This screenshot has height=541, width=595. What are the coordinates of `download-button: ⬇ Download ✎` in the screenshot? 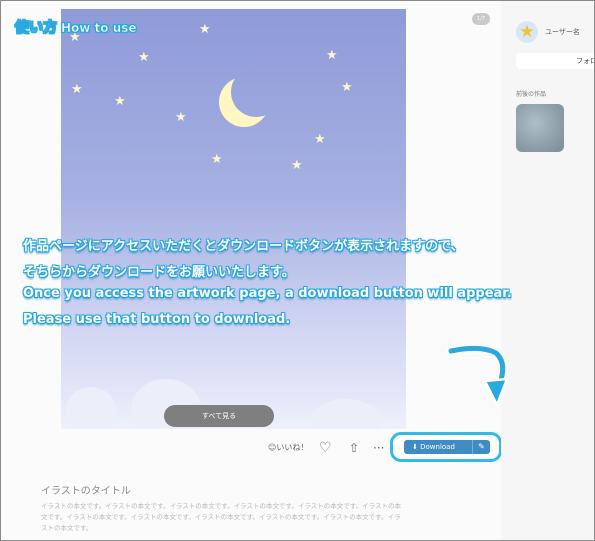 It's located at (447, 447).